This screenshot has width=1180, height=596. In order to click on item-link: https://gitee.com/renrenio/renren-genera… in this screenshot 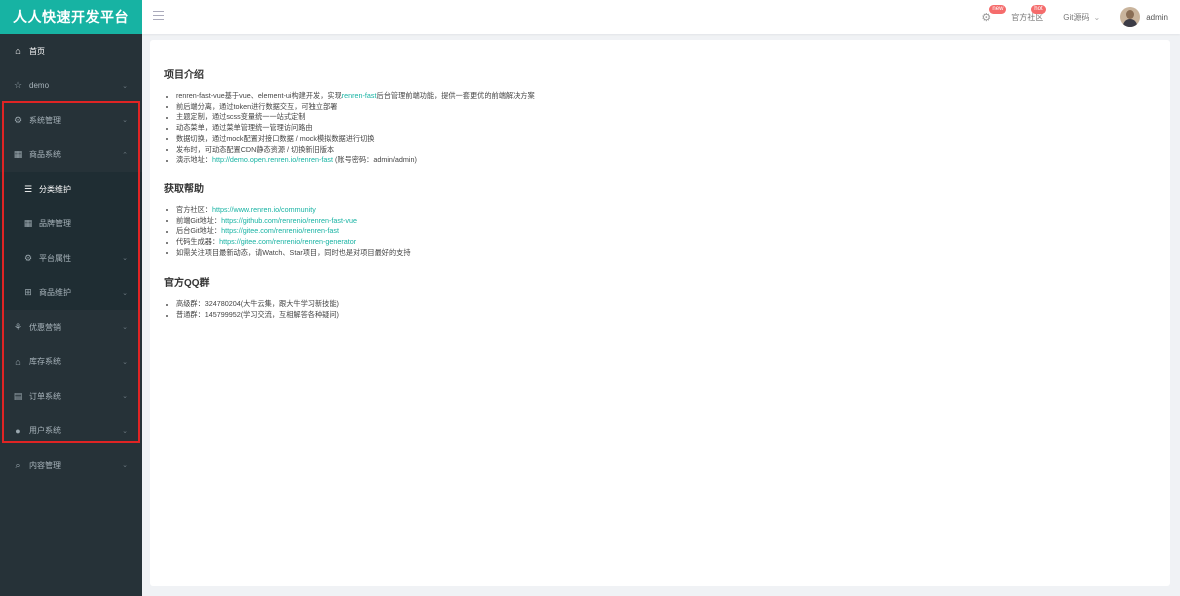, I will do `click(287, 241)`.